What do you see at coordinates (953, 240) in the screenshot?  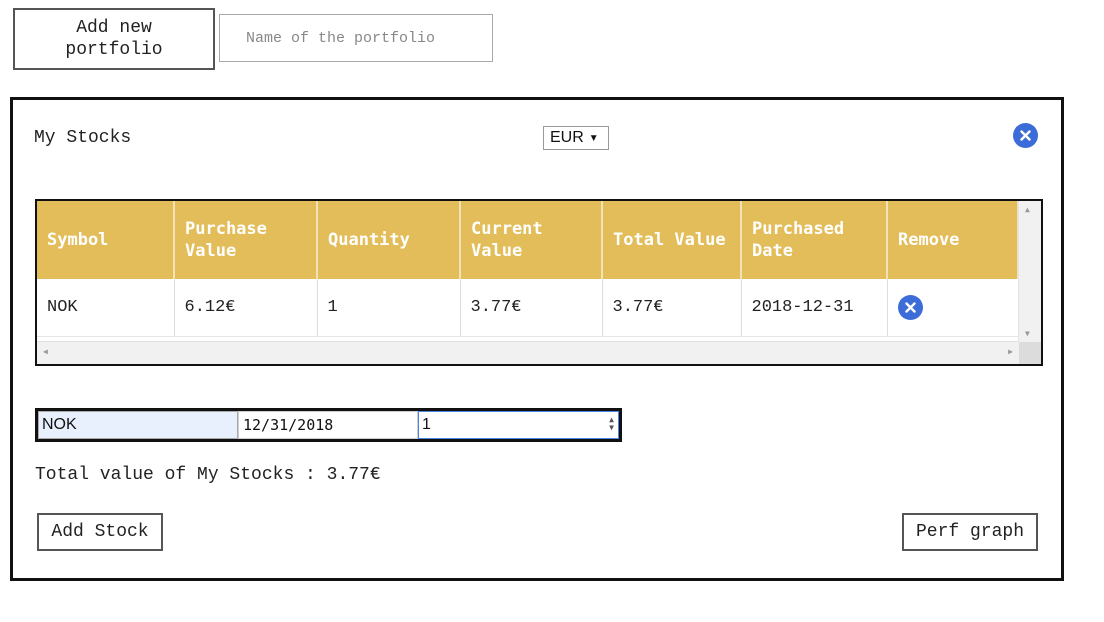 I see `column-header-remove: Remove` at bounding box center [953, 240].